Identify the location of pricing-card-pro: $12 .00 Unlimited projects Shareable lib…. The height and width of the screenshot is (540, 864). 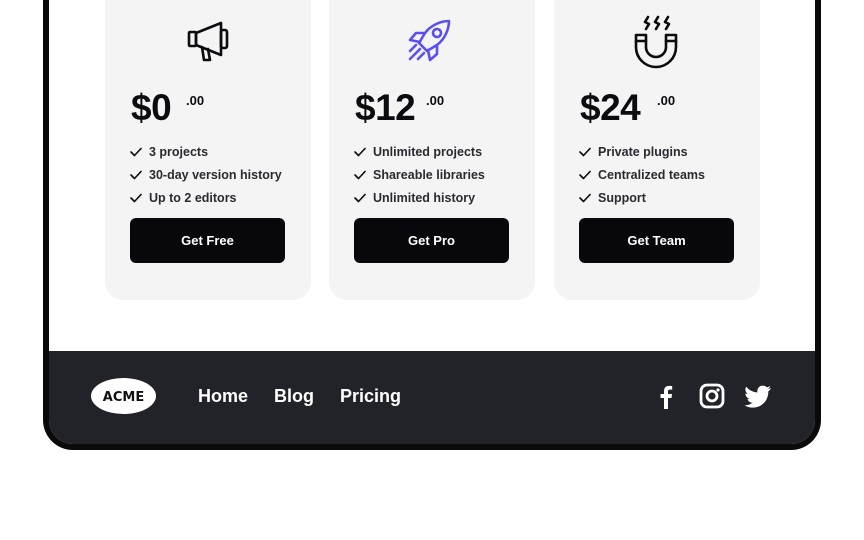
(432, 150).